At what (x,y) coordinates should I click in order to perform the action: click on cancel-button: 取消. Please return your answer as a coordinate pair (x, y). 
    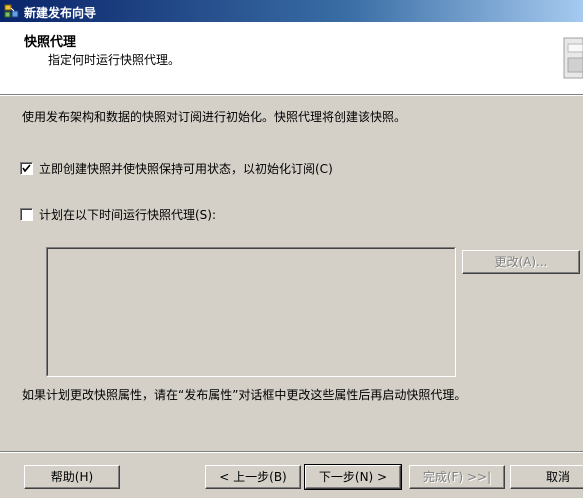
    Looking at the image, I should click on (546, 477).